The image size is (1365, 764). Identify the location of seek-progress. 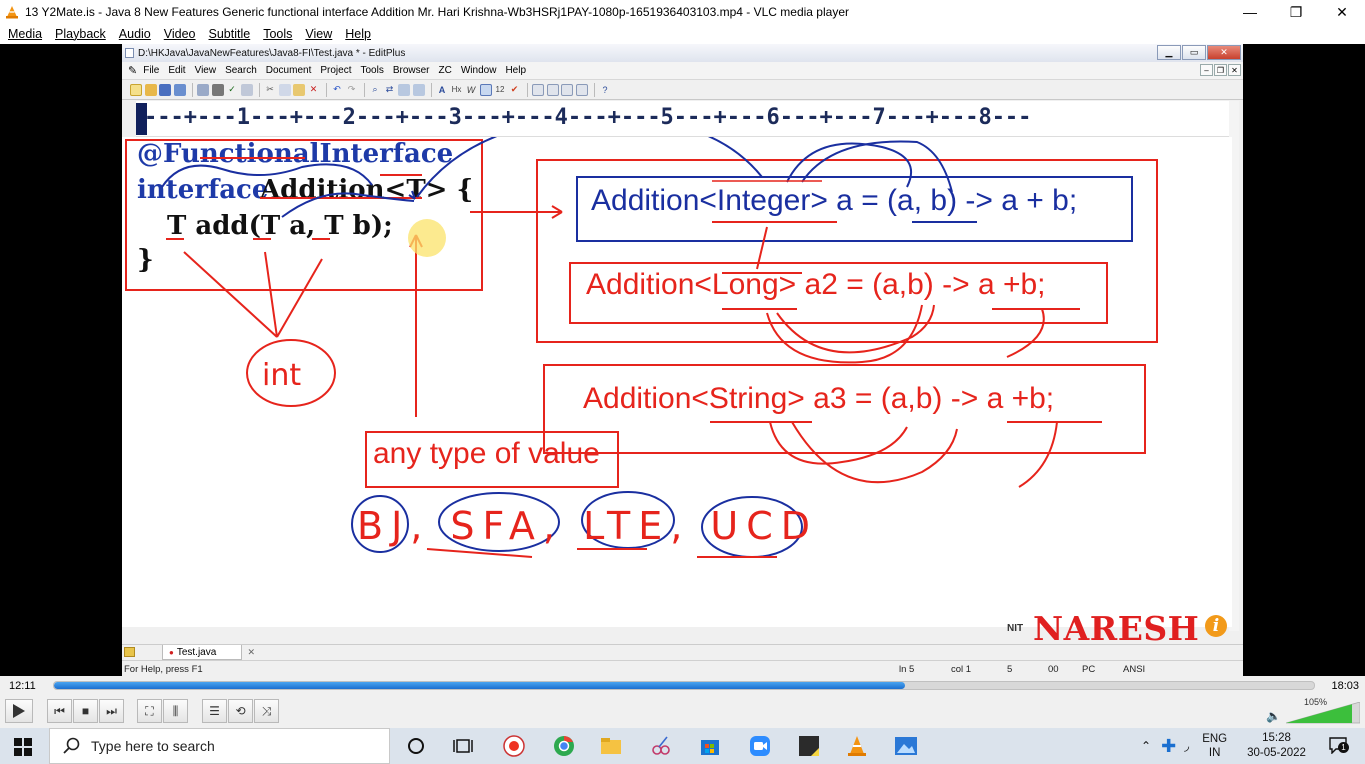
(479, 685).